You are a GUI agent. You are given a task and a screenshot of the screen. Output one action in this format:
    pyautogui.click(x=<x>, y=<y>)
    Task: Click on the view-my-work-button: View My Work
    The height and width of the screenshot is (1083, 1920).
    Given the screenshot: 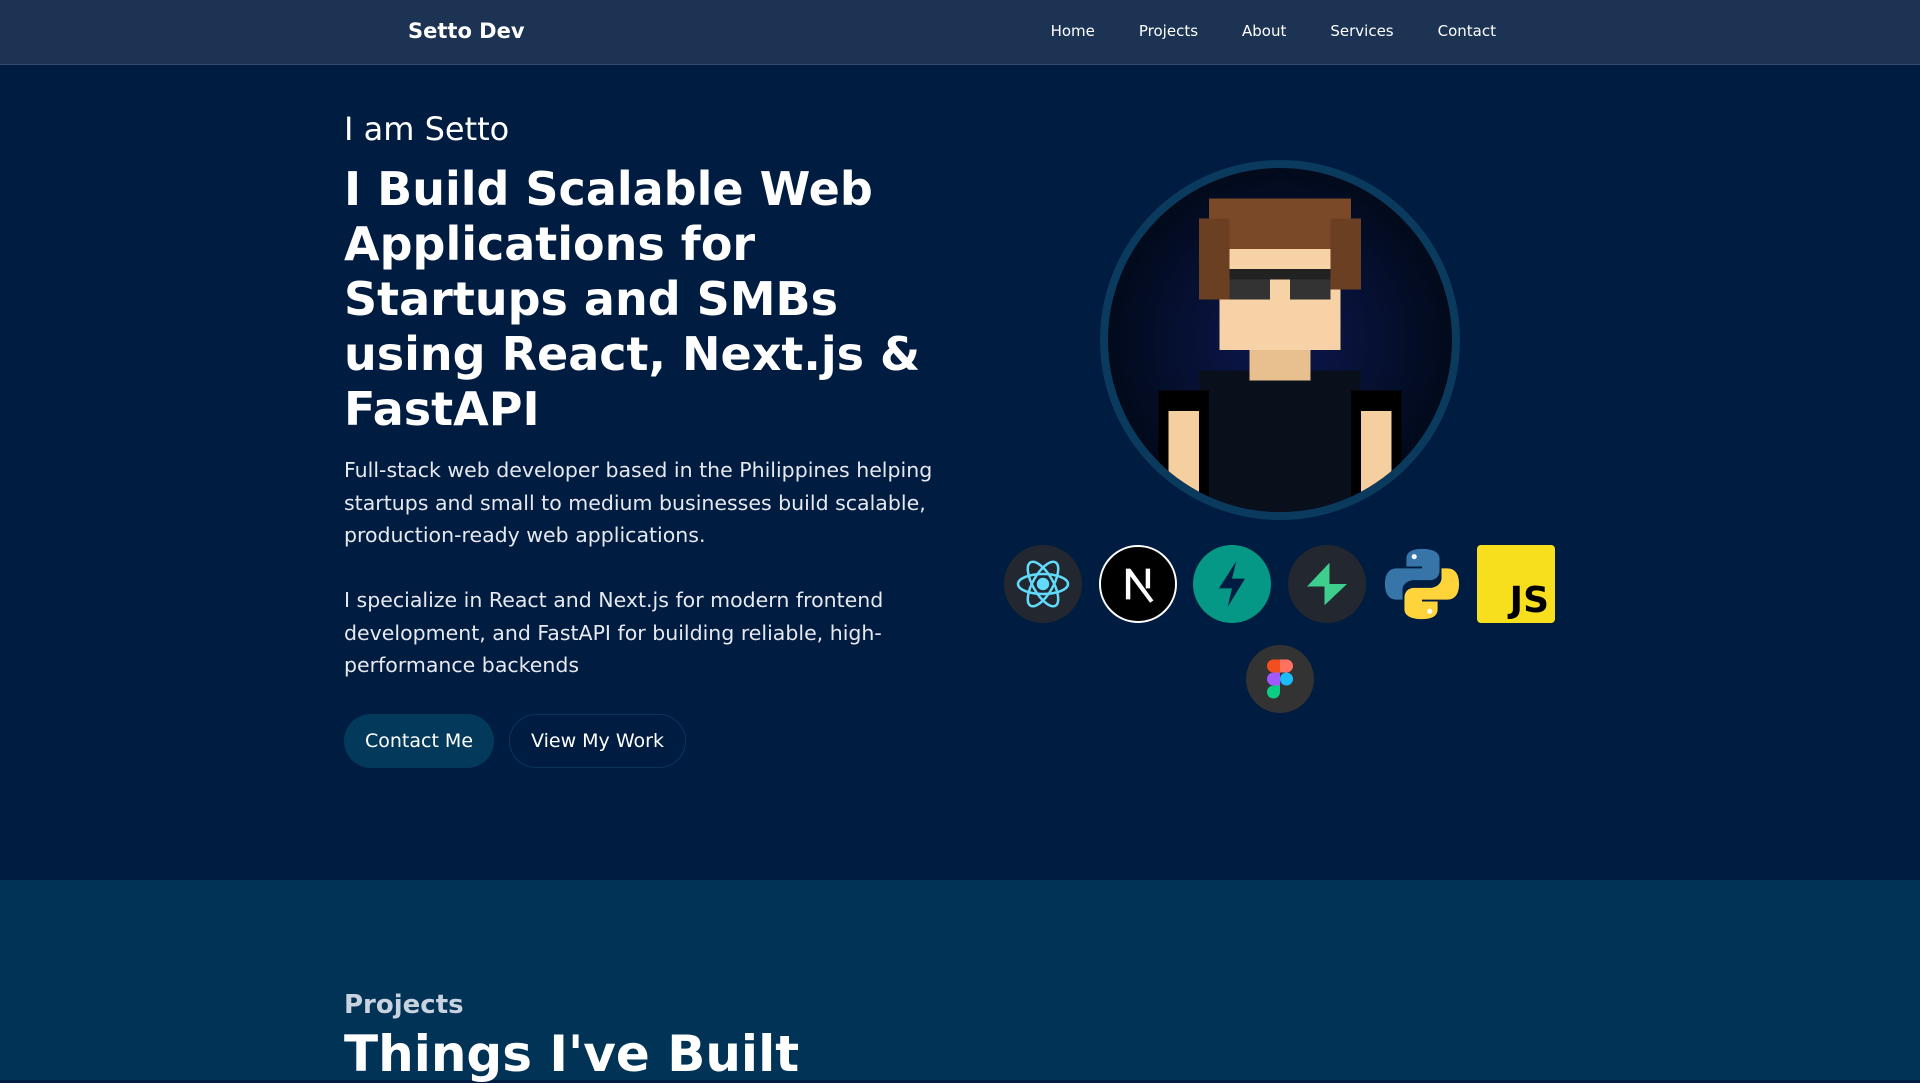 What is the action you would take?
    pyautogui.click(x=597, y=741)
    